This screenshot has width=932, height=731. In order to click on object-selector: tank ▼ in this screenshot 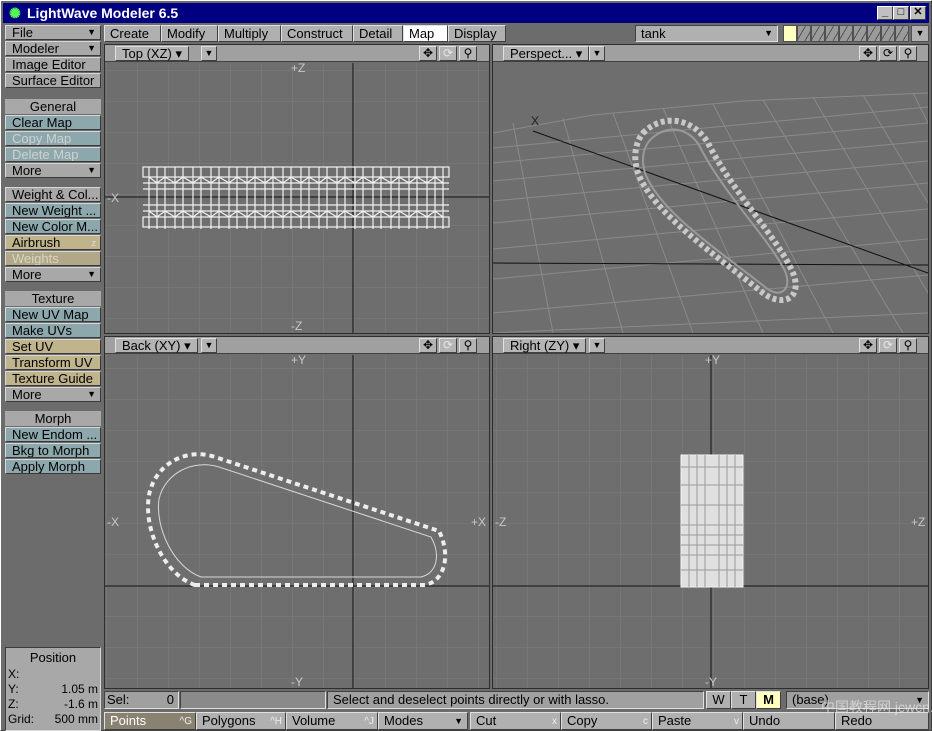, I will do `click(706, 33)`.